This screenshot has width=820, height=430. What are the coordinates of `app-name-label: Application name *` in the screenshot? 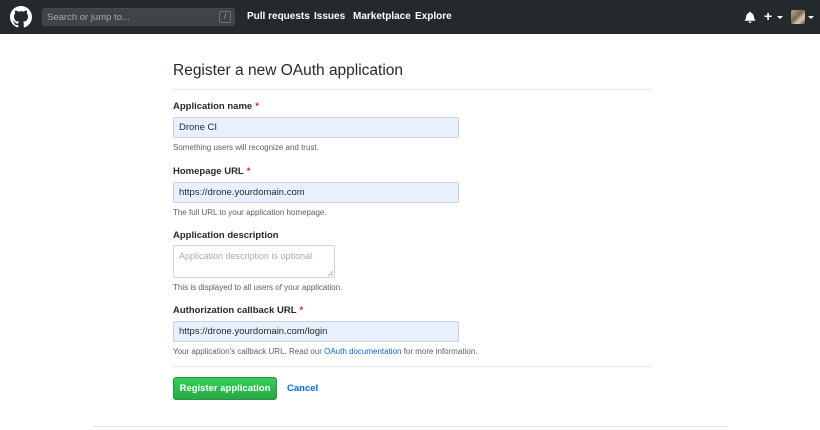 It's located at (216, 106).